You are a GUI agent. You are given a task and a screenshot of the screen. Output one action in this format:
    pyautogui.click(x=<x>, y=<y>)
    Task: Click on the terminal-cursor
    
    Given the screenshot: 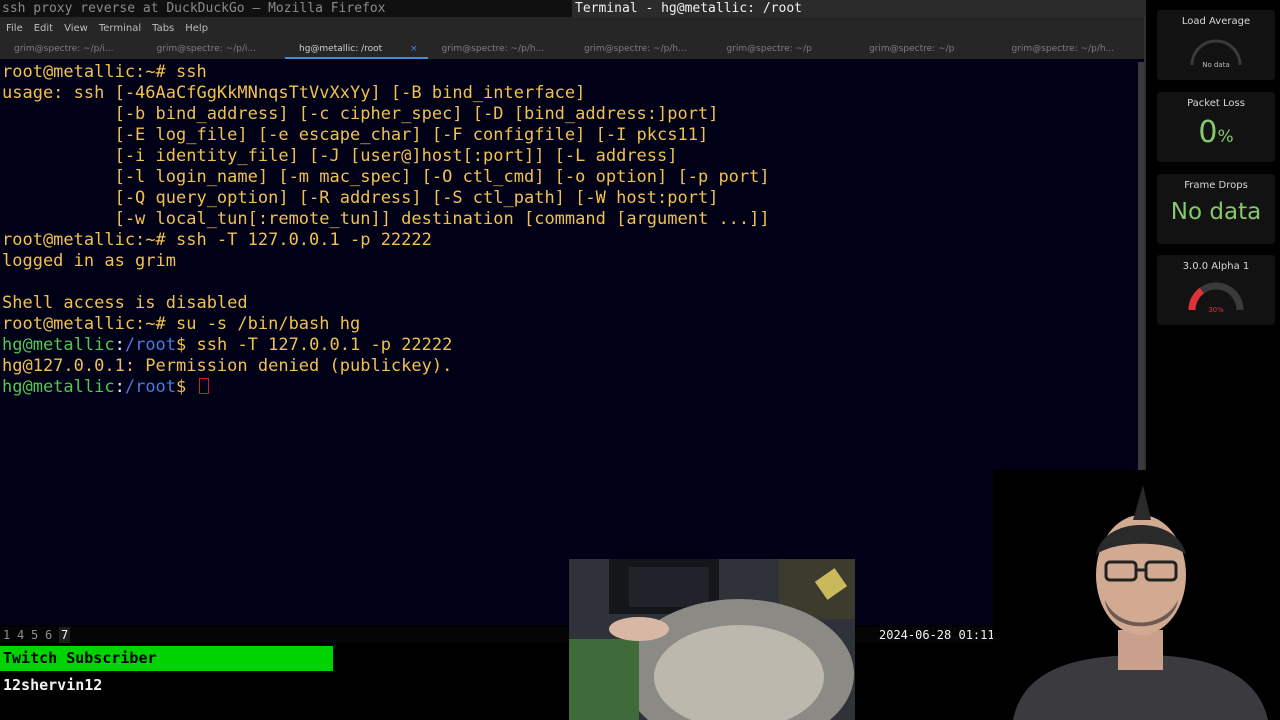 What is the action you would take?
    pyautogui.click(x=203, y=386)
    